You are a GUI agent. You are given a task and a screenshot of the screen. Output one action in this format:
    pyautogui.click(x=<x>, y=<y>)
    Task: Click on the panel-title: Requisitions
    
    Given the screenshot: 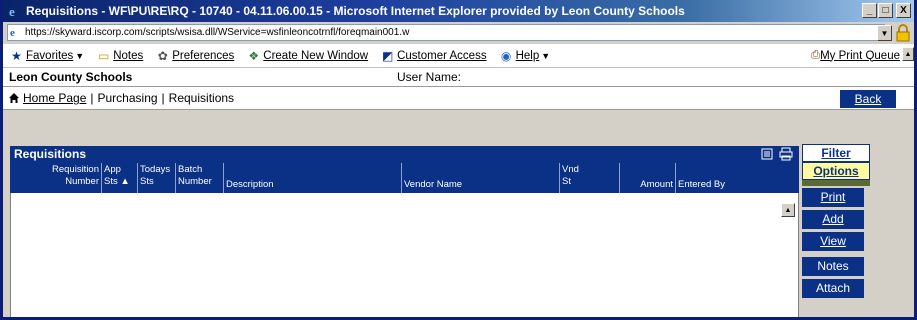 What is the action you would take?
    pyautogui.click(x=50, y=154)
    